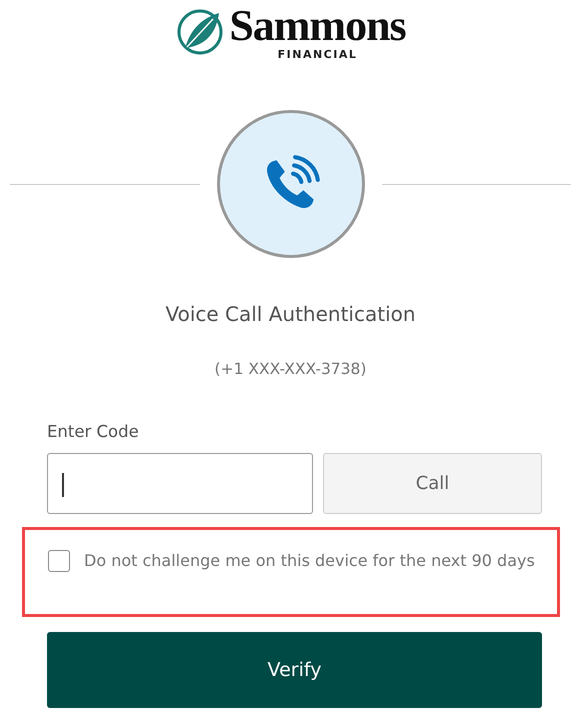  Describe the element at coordinates (180, 483) in the screenshot. I see `code-input-field` at that location.